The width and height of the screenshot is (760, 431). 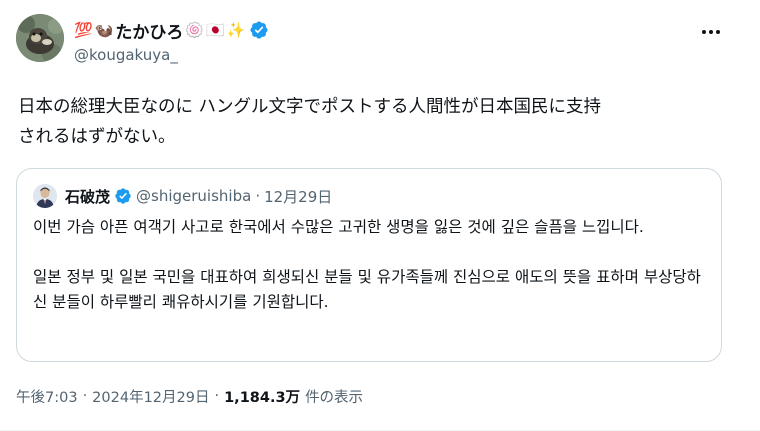 What do you see at coordinates (87, 196) in the screenshot?
I see `quoted-author-name: 石破茂` at bounding box center [87, 196].